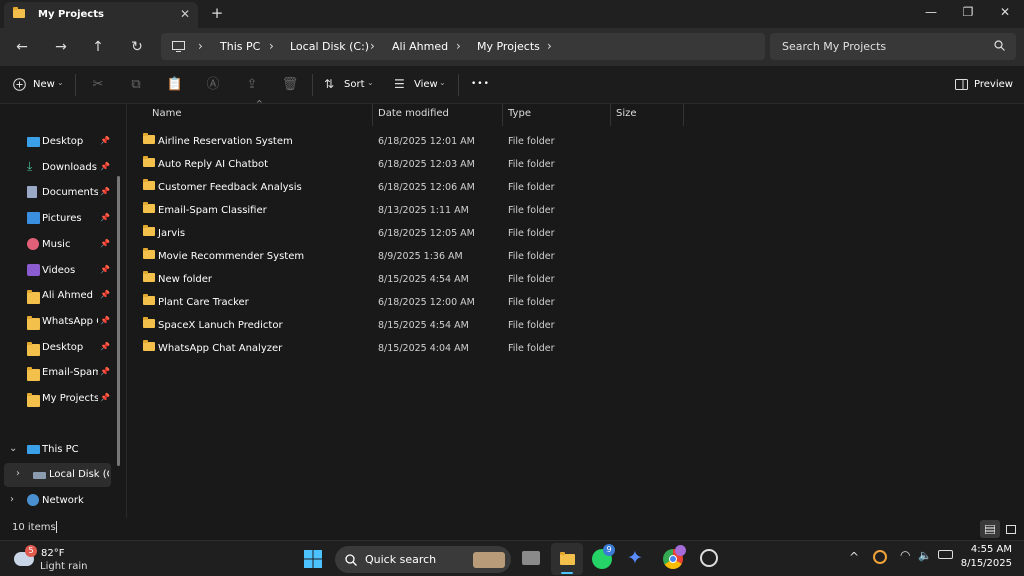 Image resolution: width=1024 pixels, height=576 pixels. What do you see at coordinates (626, 113) in the screenshot?
I see `column-header-size: Size` at bounding box center [626, 113].